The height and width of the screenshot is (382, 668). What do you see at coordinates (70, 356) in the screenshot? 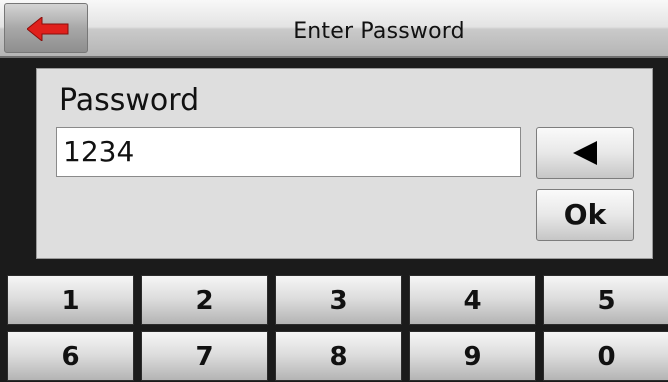
I see `keypad-key-6: 6` at bounding box center [70, 356].